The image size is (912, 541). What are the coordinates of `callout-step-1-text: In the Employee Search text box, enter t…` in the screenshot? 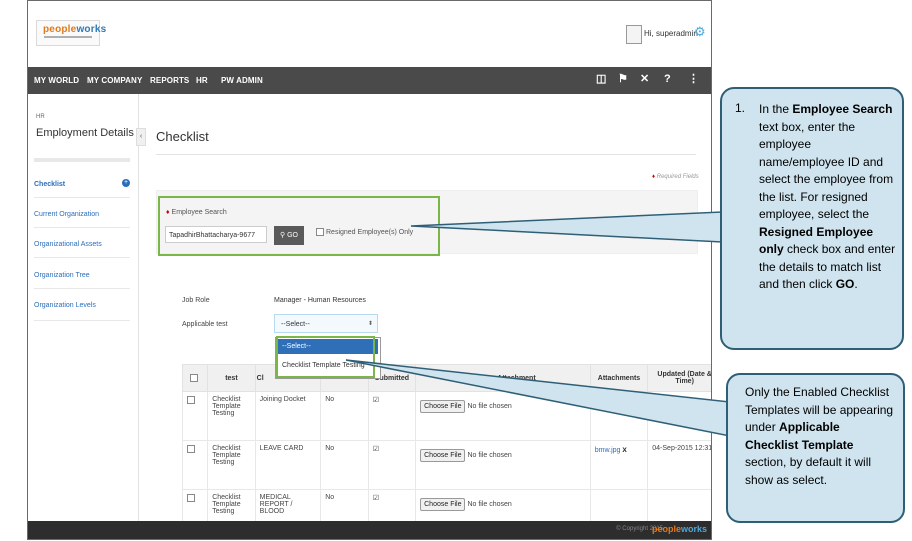 It's located at (827, 196).